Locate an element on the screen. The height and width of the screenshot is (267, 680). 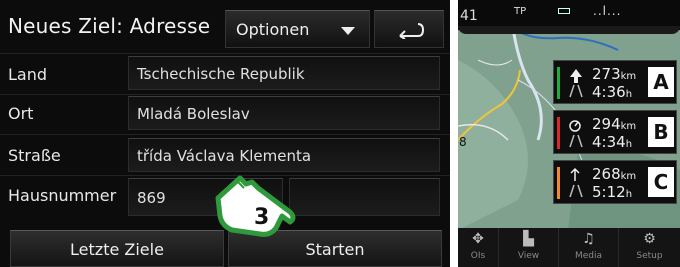
return-arrow-icon is located at coordinates (411, 31).